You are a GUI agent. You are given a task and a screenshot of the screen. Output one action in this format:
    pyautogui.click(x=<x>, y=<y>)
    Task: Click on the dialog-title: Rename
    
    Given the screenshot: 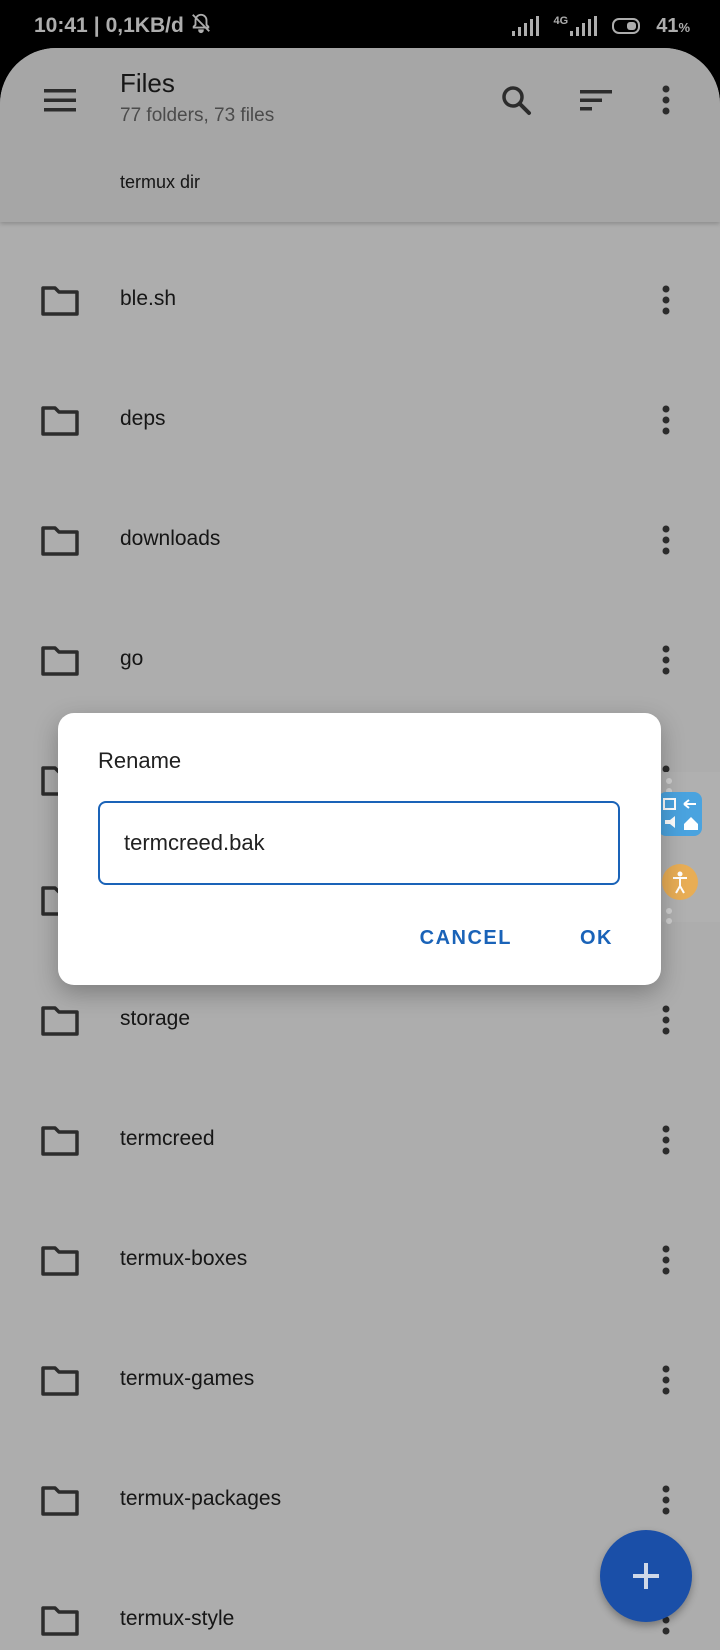 What is the action you would take?
    pyautogui.click(x=140, y=760)
    